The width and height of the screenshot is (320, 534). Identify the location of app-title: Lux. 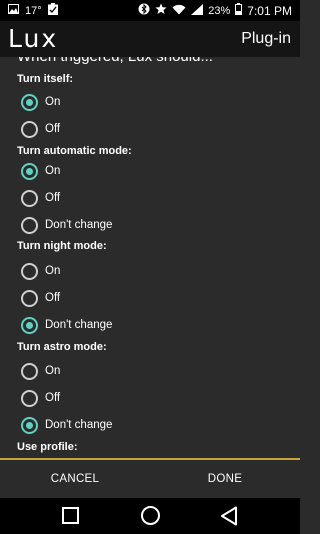
(33, 38).